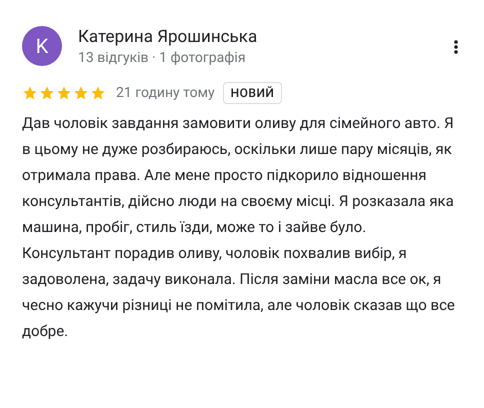  What do you see at coordinates (162, 58) in the screenshot?
I see `author-meta: 13 відгуків · 1 фотографія` at bounding box center [162, 58].